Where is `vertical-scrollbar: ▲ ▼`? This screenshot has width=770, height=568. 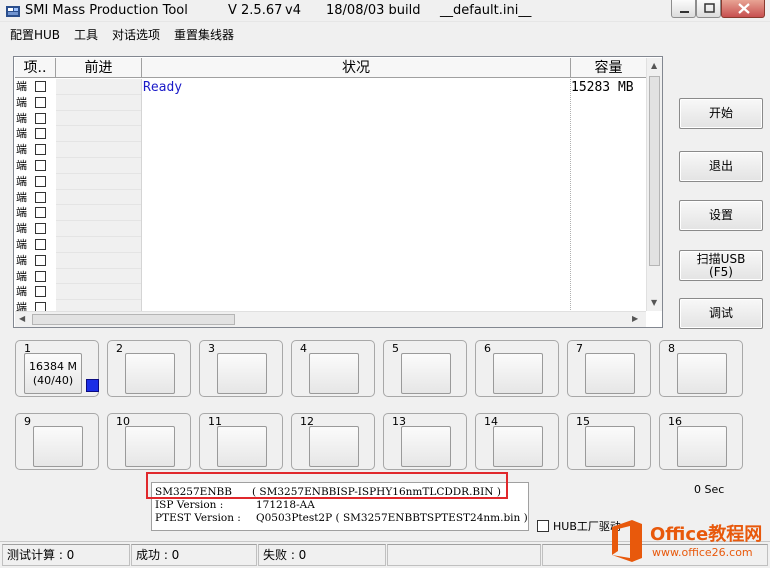
vertical-scrollbar: ▲ ▼ is located at coordinates (654, 184).